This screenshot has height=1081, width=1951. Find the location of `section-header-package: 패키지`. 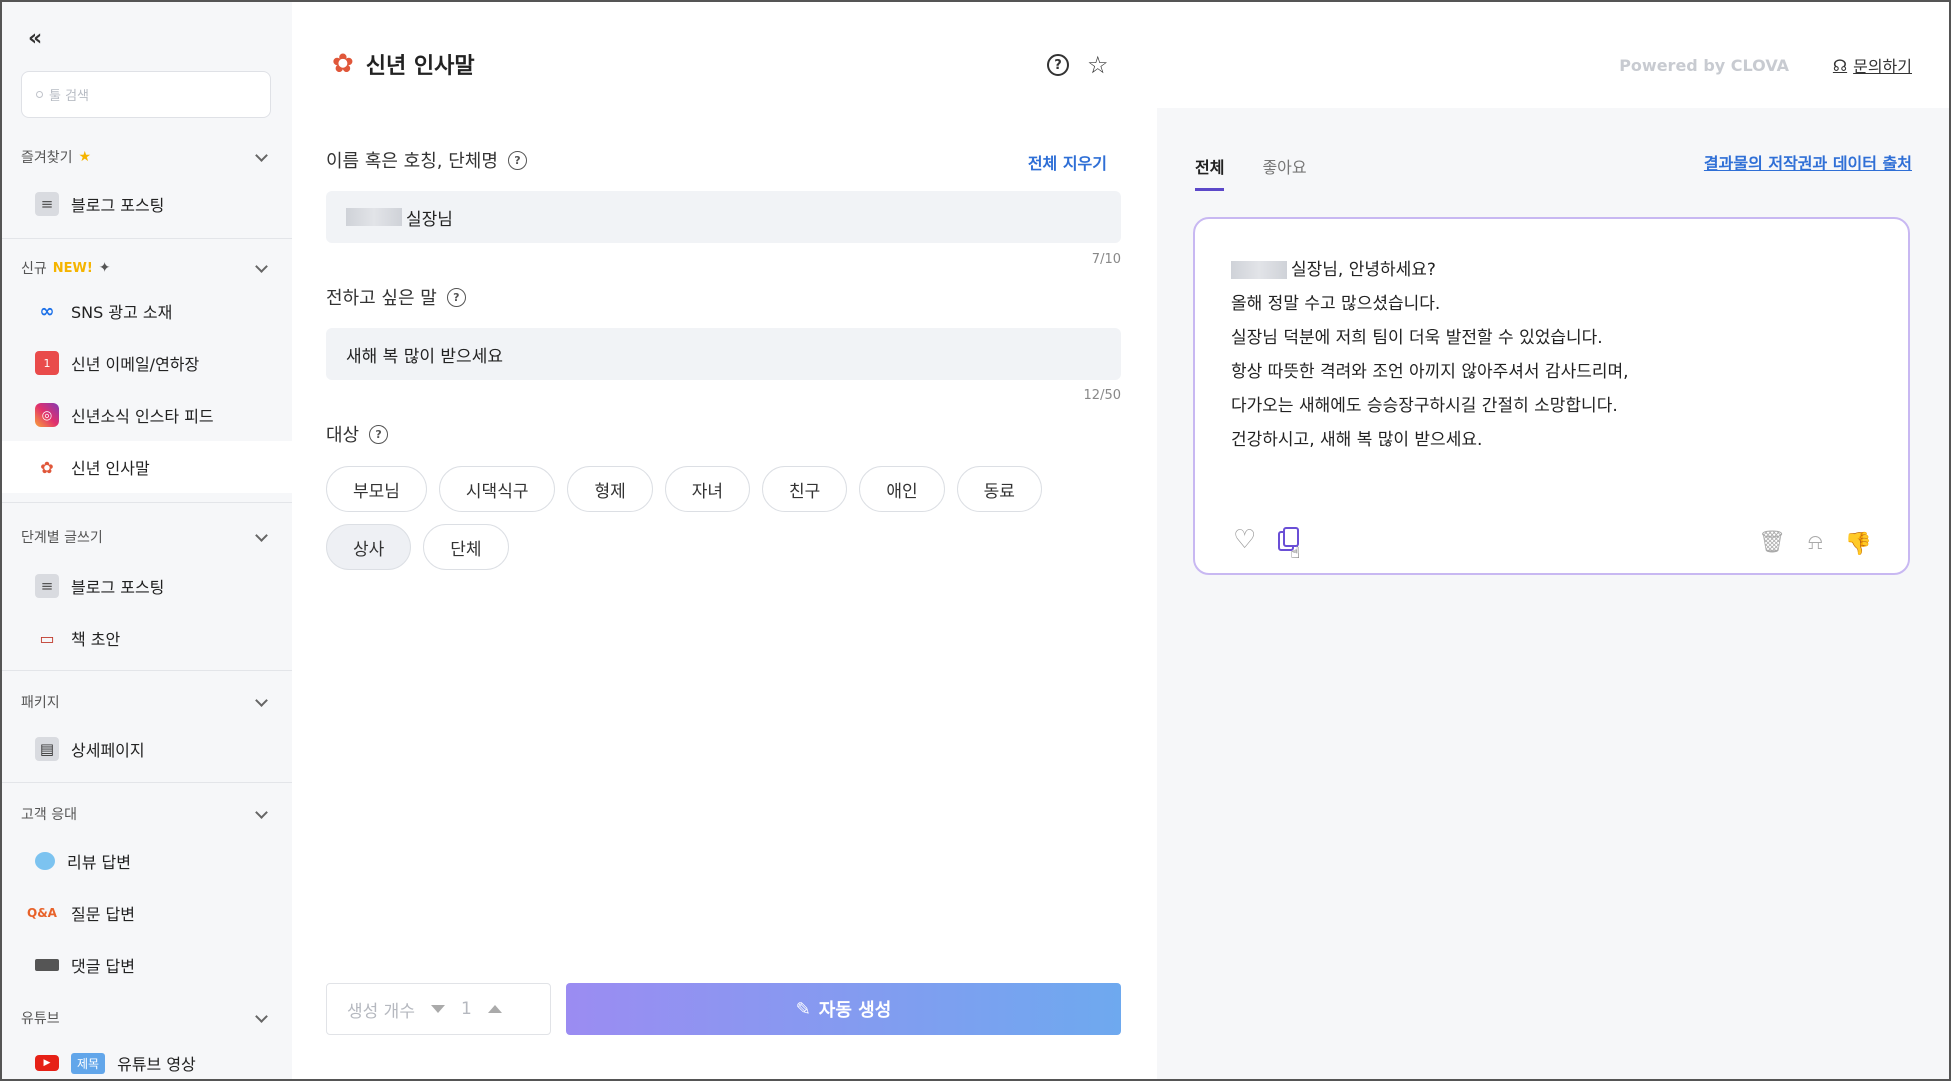

section-header-package: 패키지 is located at coordinates (147, 702).